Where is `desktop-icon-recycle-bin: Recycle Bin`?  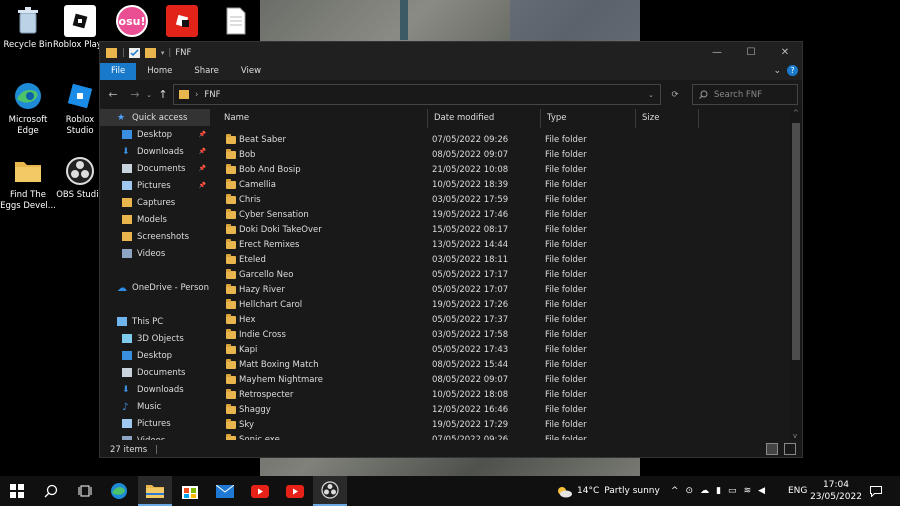 desktop-icon-recycle-bin: Recycle Bin is located at coordinates (28, 28).